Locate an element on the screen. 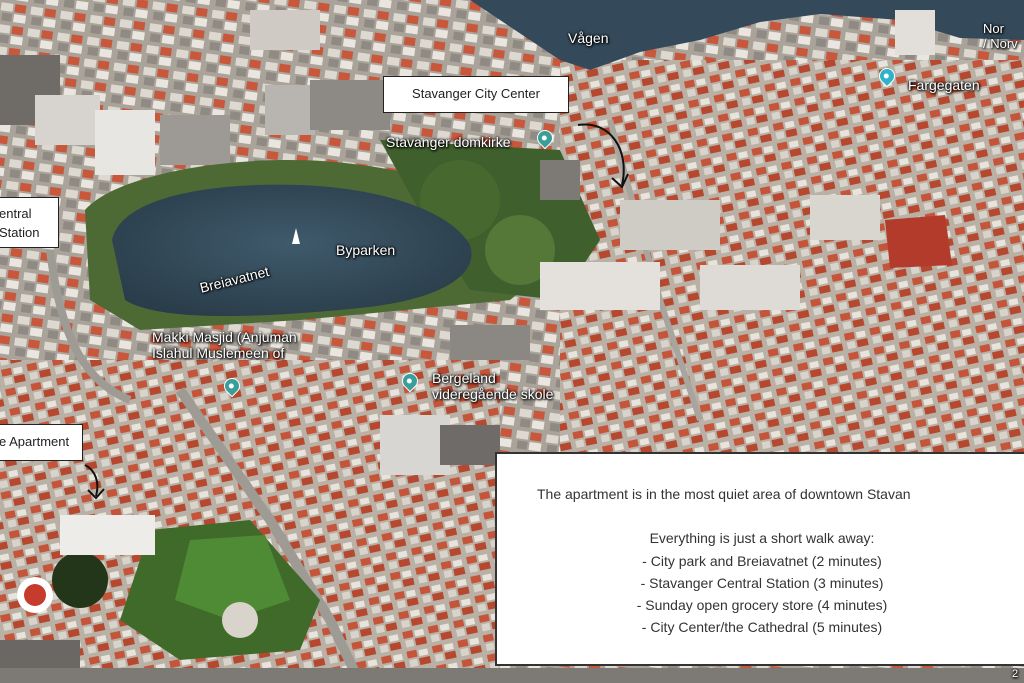 The image size is (1024, 683). map-label-vagen: Vågen is located at coordinates (588, 38).